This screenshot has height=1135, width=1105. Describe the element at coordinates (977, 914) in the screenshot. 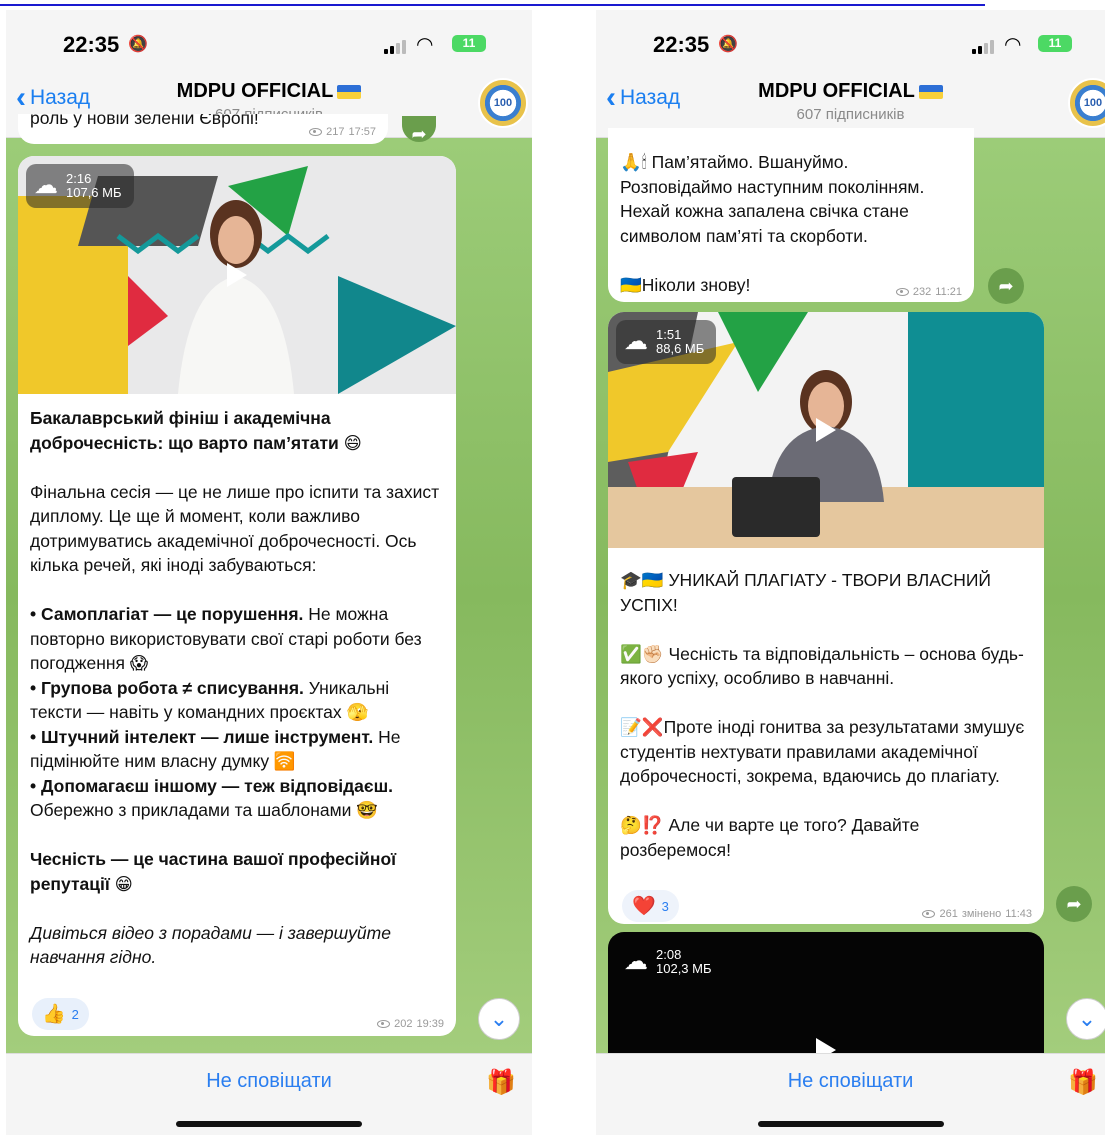

I see `message-meta: 261 змінено 11:43` at that location.